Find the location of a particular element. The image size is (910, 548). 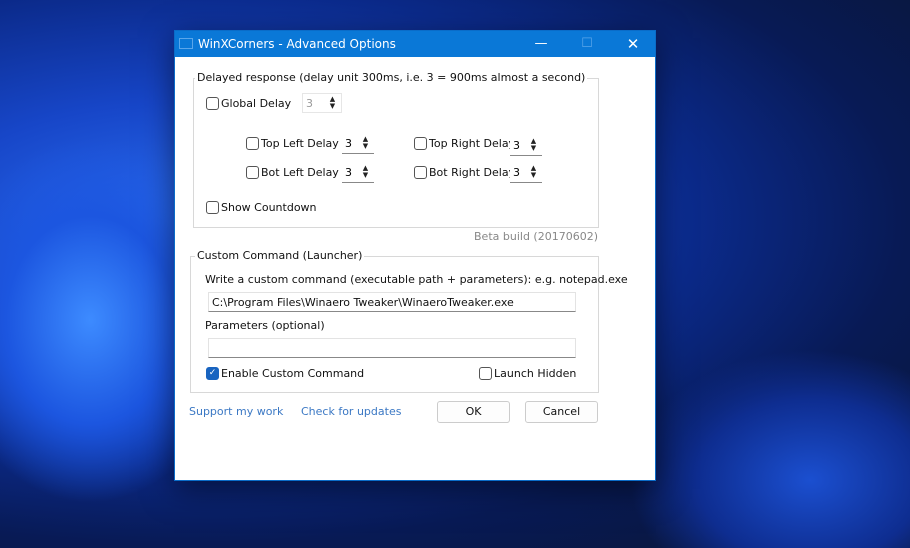

parameters-label: Parameters (optional) is located at coordinates (265, 325).